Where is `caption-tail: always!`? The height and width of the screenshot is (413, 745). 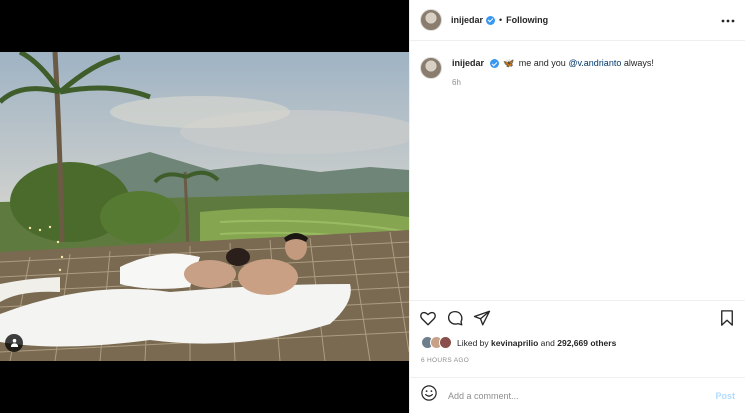 caption-tail: always! is located at coordinates (638, 63).